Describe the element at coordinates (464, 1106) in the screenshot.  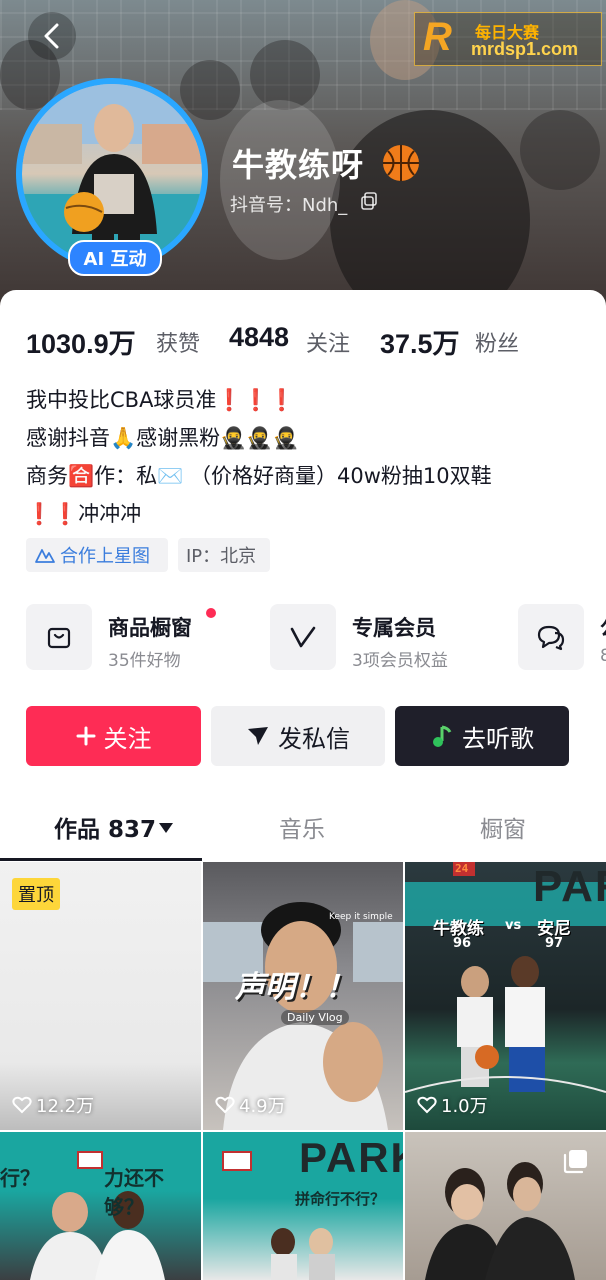
I see `video-likes-count: 1.0万` at that location.